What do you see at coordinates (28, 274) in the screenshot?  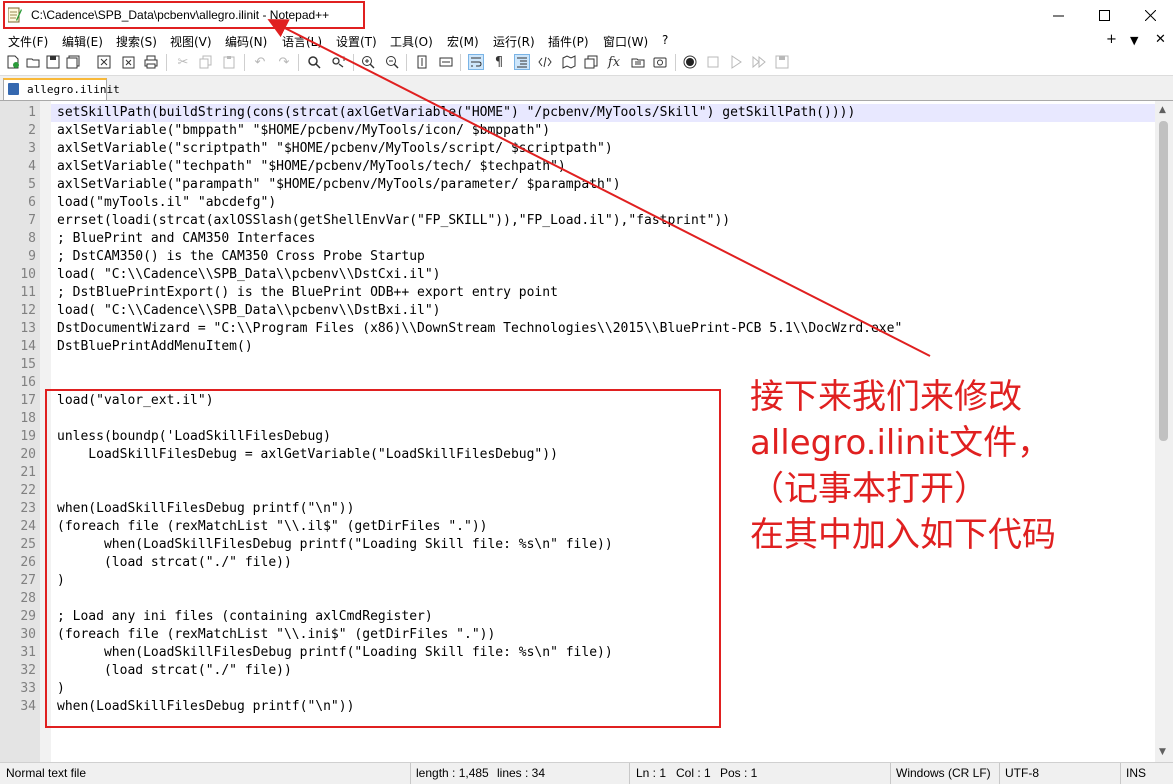 I see `line-number: 10` at bounding box center [28, 274].